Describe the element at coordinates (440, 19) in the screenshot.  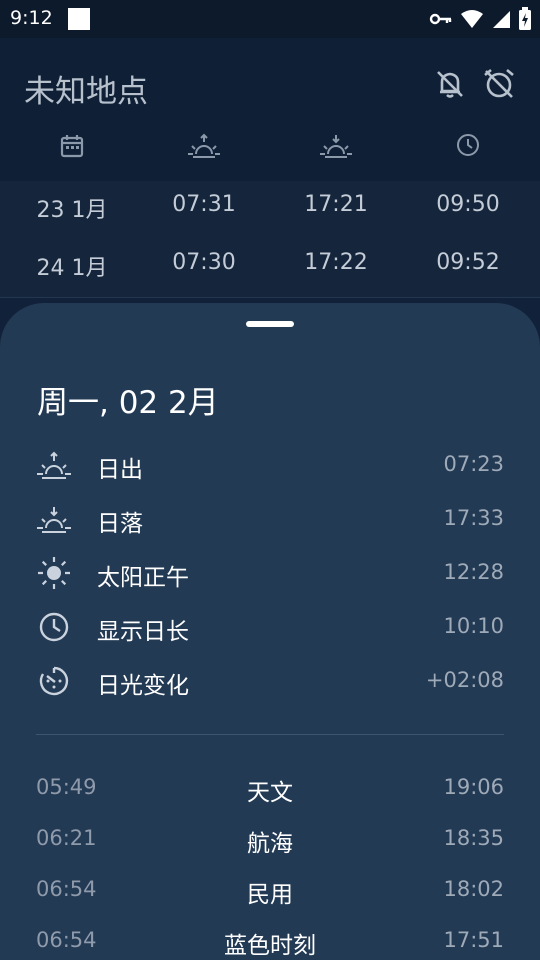
I see `vpn-key-icon` at that location.